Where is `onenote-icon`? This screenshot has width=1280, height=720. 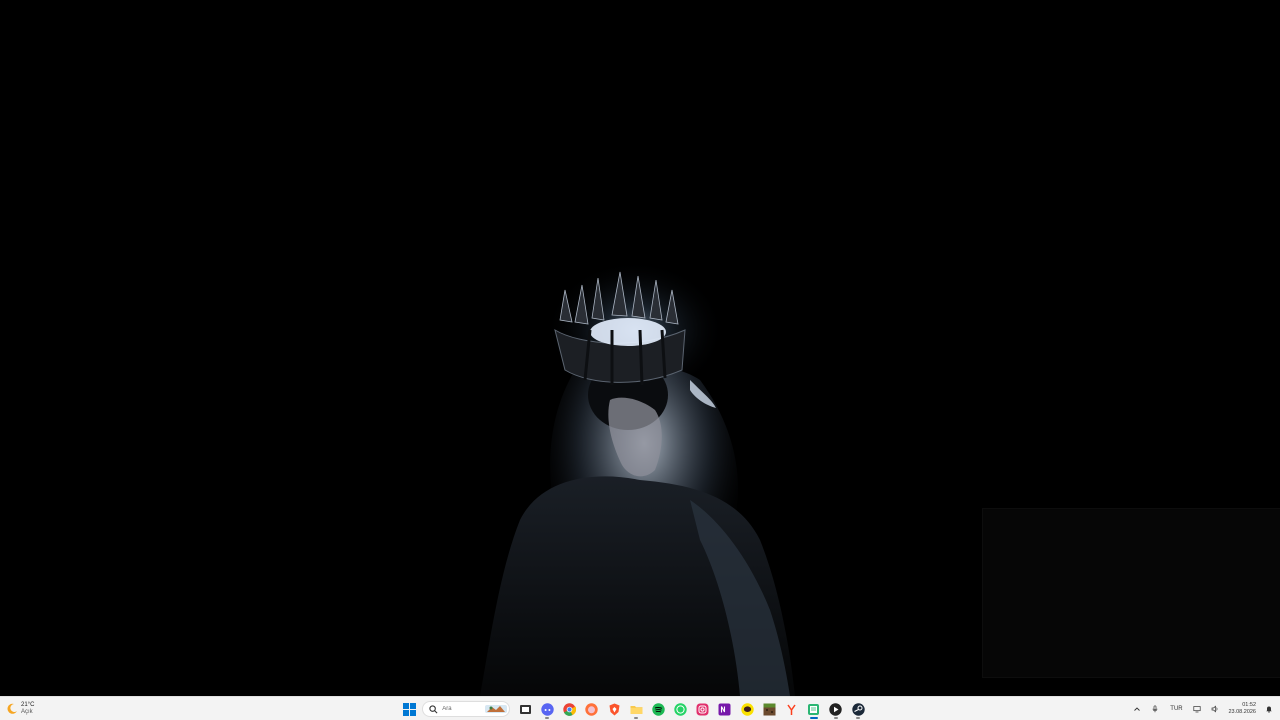 onenote-icon is located at coordinates (724, 709).